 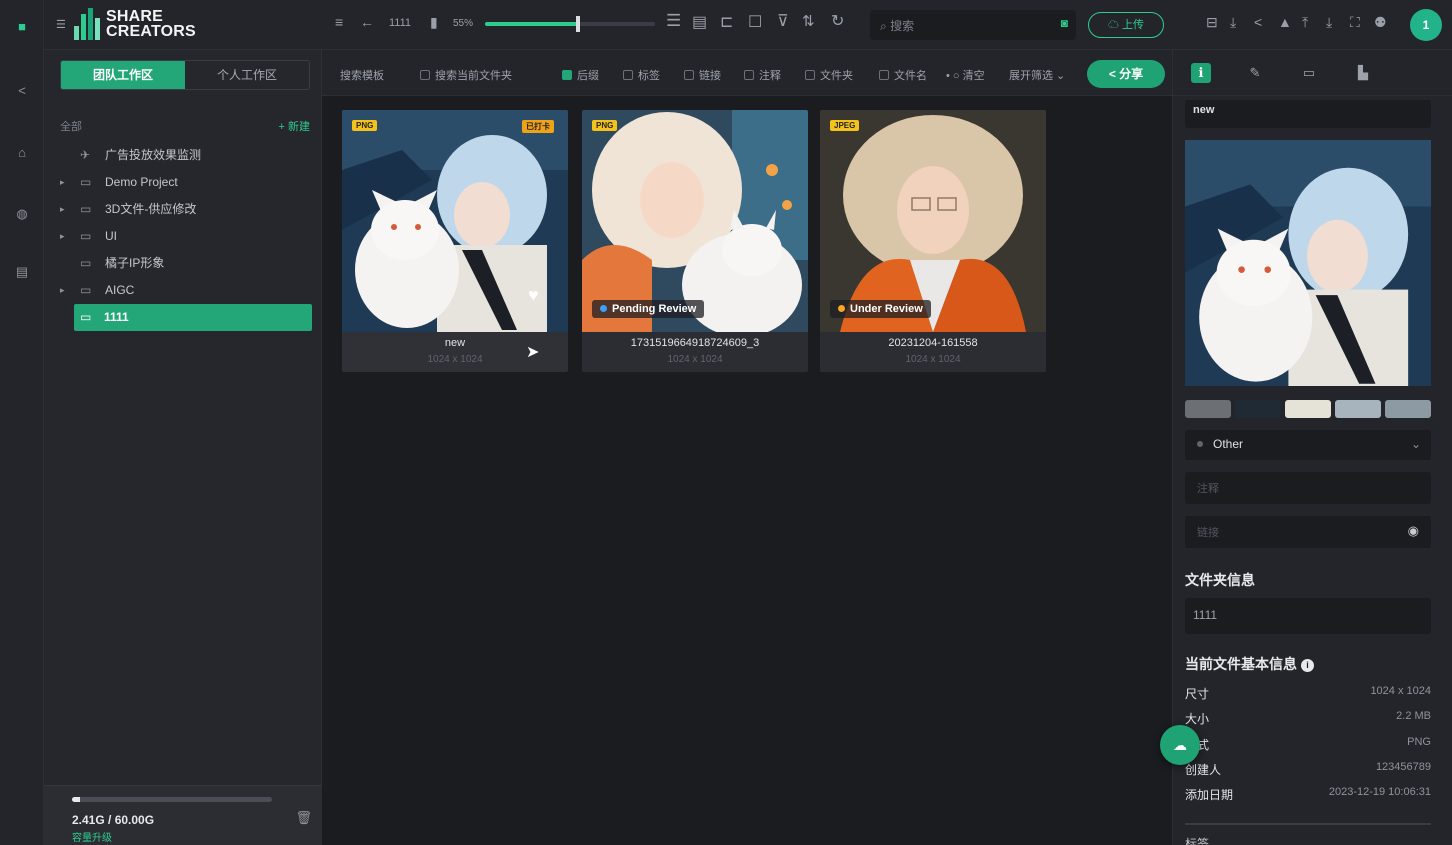 What do you see at coordinates (189, 263) in the screenshot?
I see `tree-item: ▭ 橘子IP形象` at bounding box center [189, 263].